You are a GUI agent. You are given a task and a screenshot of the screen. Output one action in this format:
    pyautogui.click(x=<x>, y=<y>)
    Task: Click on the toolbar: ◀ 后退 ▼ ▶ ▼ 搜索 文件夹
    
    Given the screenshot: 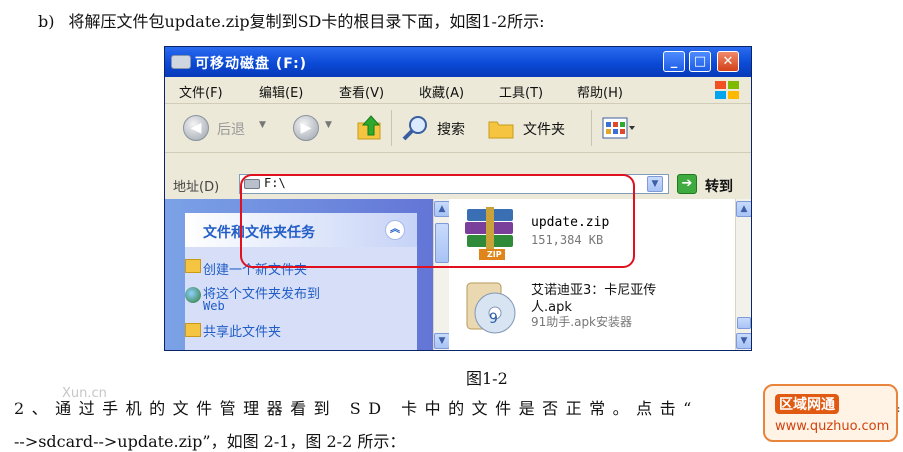 What is the action you would take?
    pyautogui.click(x=458, y=128)
    